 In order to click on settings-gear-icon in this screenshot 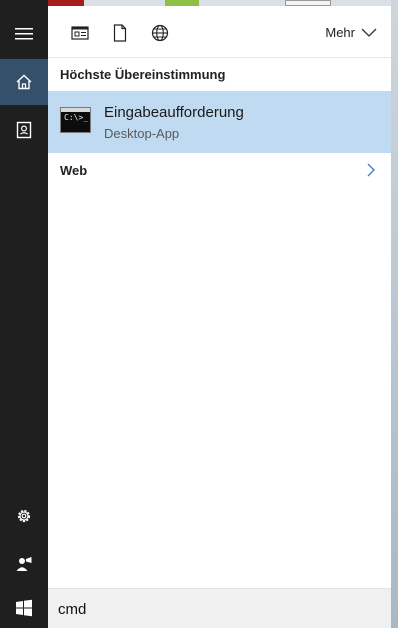, I will do `click(24, 516)`.